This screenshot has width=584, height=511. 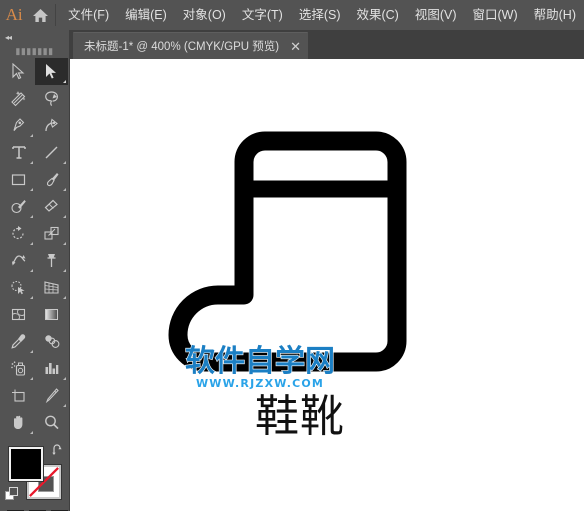 I want to click on artwork-caption: 鞋靴, so click(x=300, y=416).